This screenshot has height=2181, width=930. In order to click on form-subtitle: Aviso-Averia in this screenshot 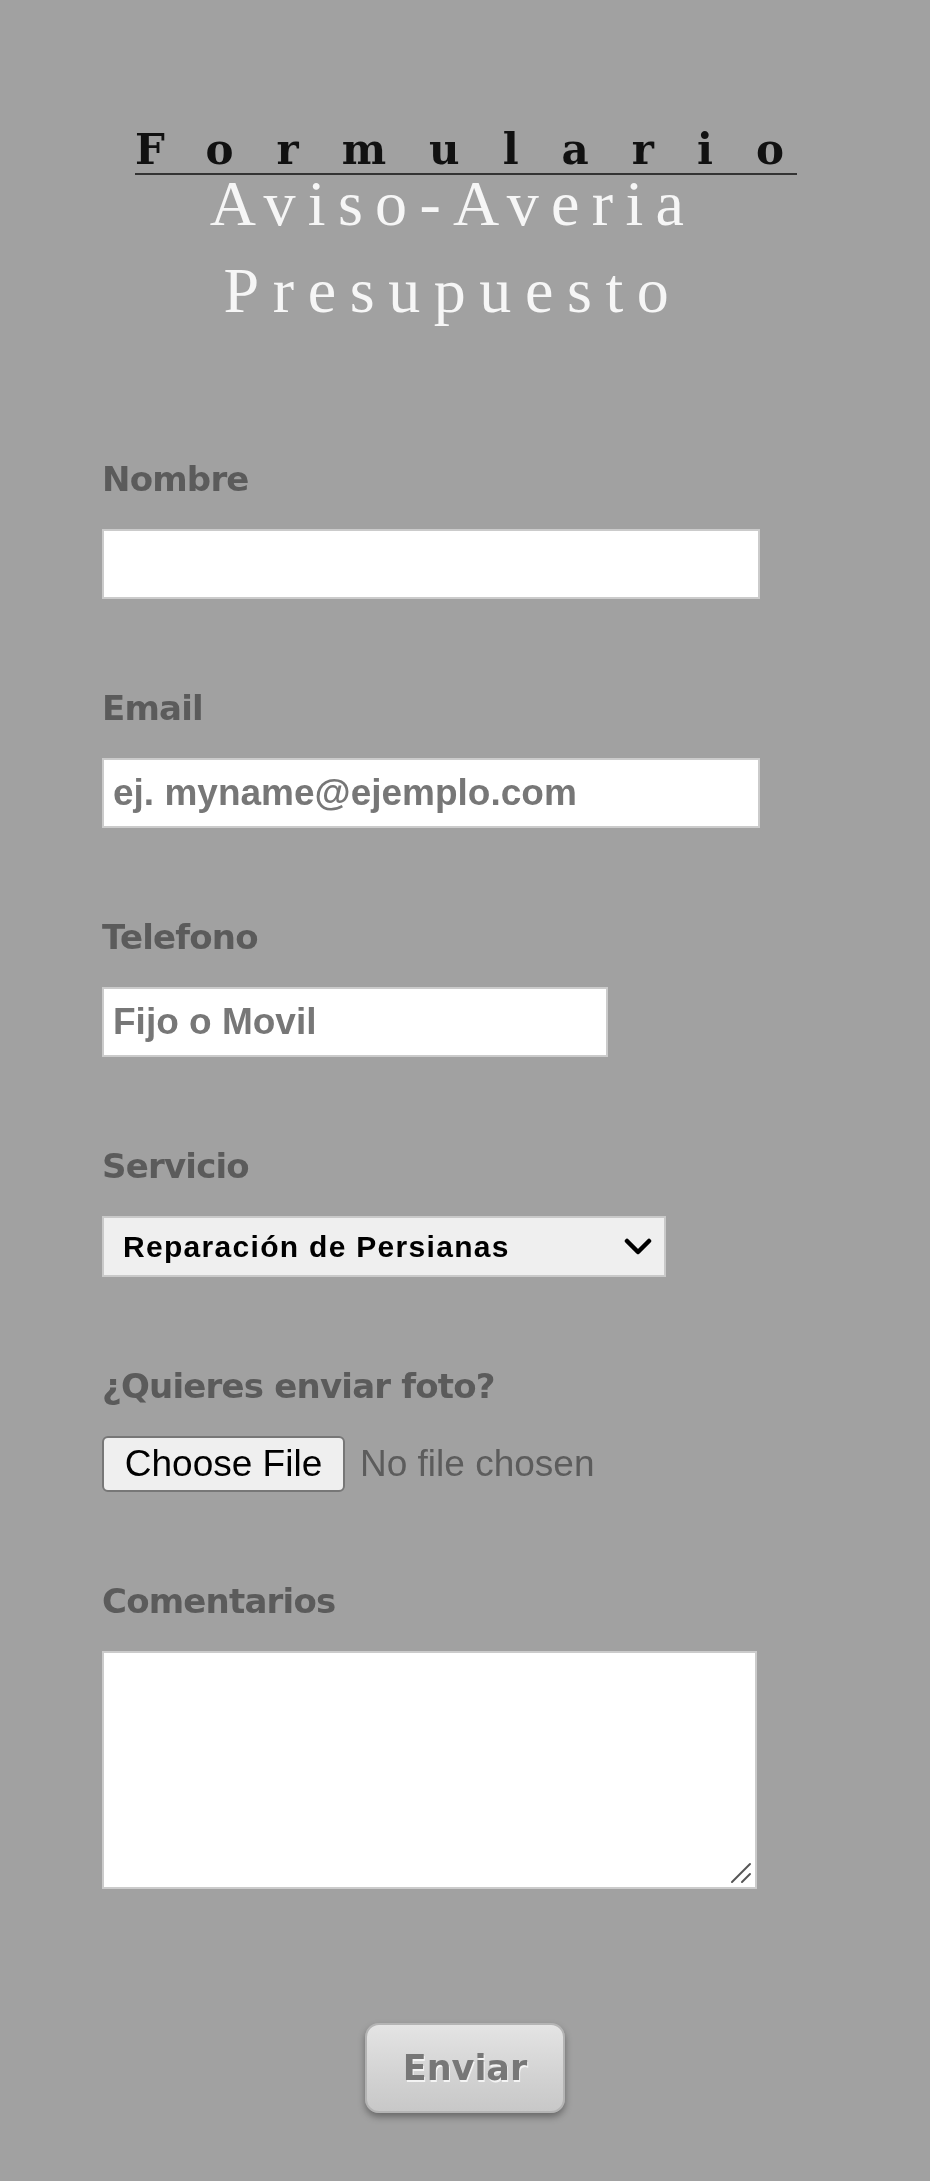, I will do `click(453, 204)`.